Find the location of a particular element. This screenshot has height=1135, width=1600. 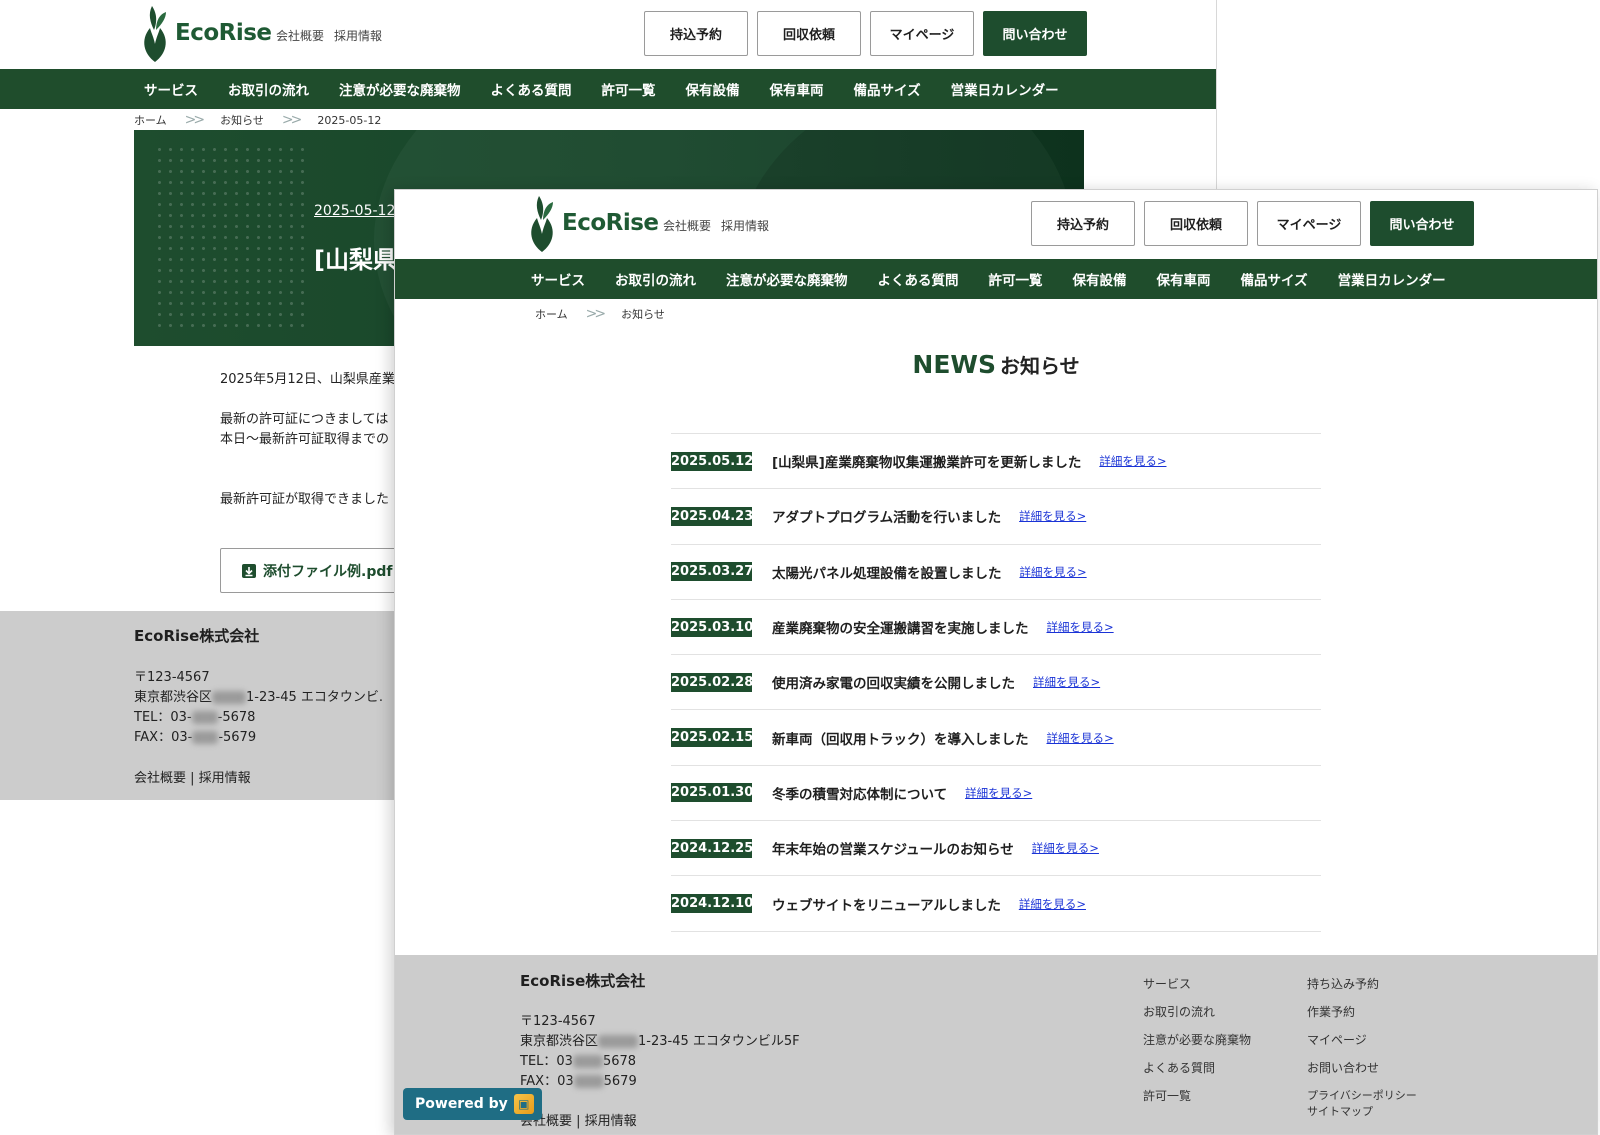

footer-links: 会社概要 | 採用情報 is located at coordinates (192, 776).